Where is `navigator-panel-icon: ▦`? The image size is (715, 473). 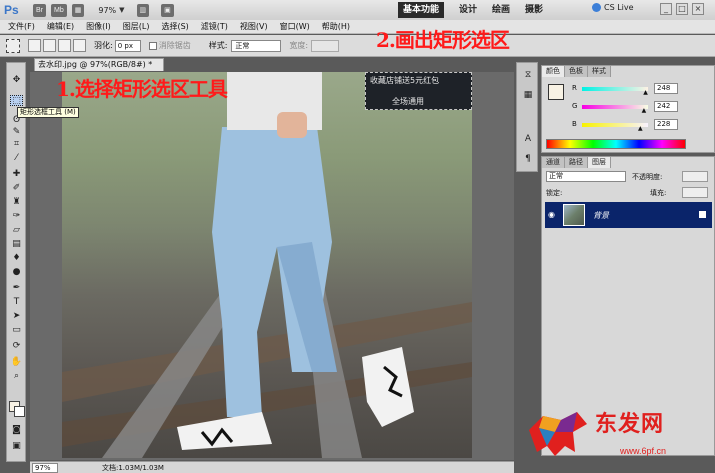 navigator-panel-icon: ▦ is located at coordinates (528, 95).